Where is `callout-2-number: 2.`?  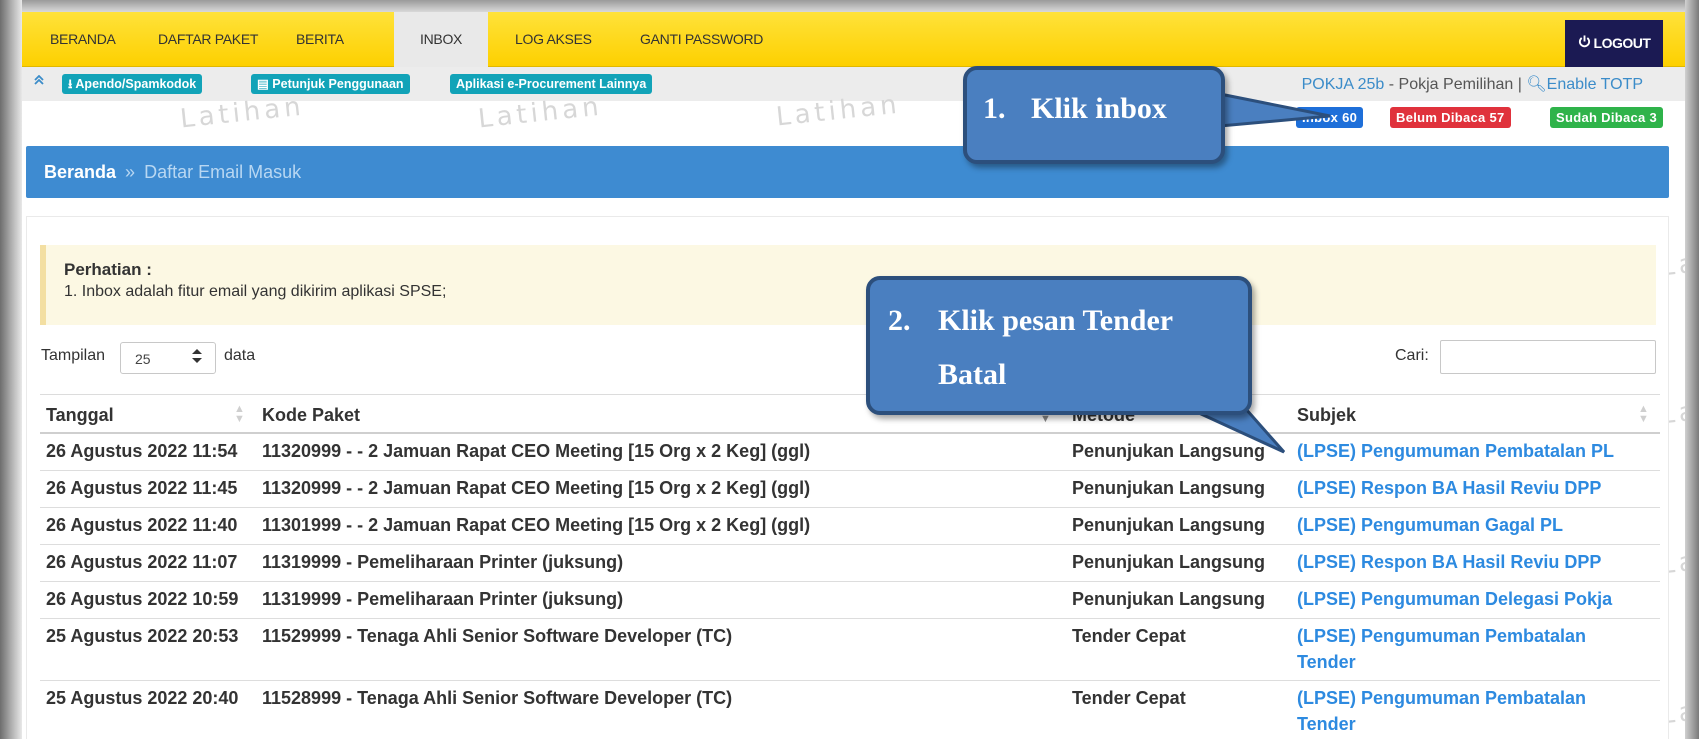
callout-2-number: 2. is located at coordinates (899, 320).